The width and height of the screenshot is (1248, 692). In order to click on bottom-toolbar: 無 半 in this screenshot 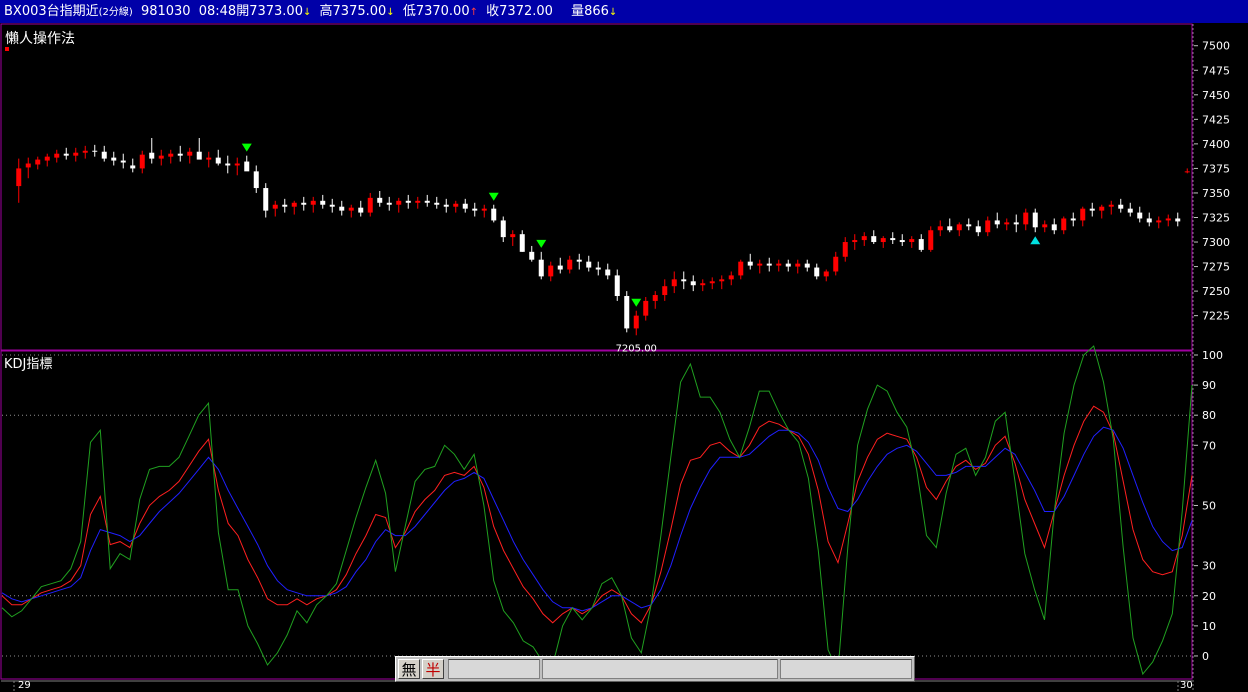, I will do `click(655, 669)`.